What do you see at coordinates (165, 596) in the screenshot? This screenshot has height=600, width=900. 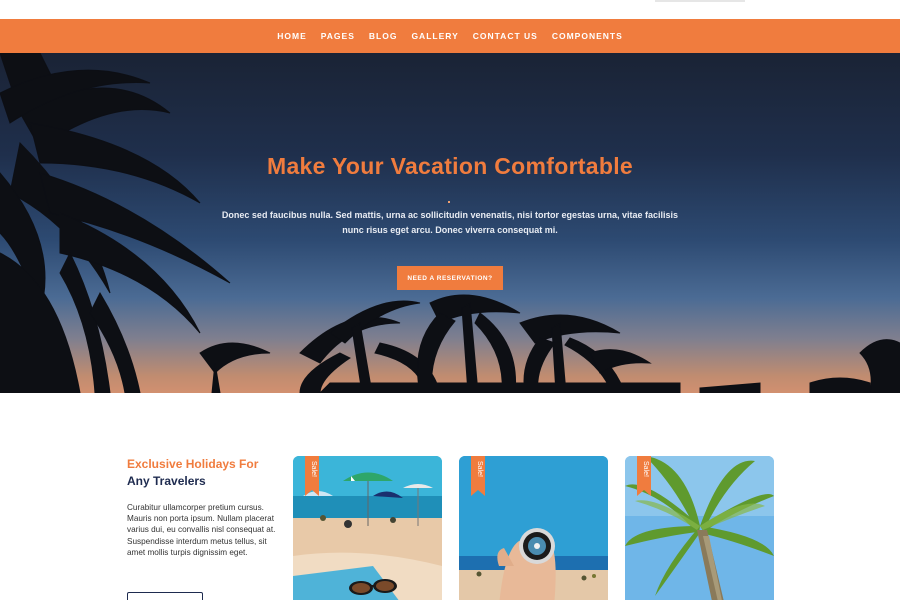 I see `book-now-button: Book Now` at bounding box center [165, 596].